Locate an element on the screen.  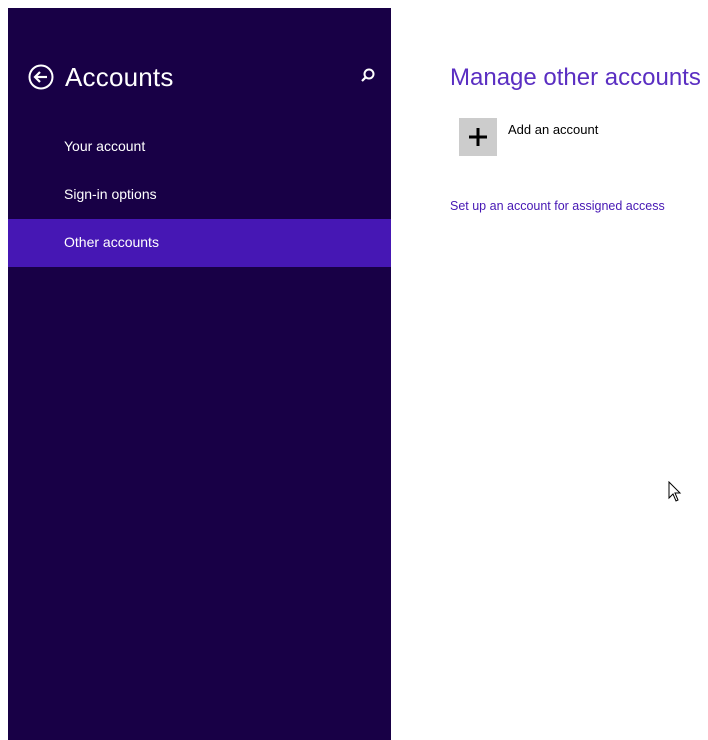
sidebar-title: Accounts is located at coordinates (119, 77).